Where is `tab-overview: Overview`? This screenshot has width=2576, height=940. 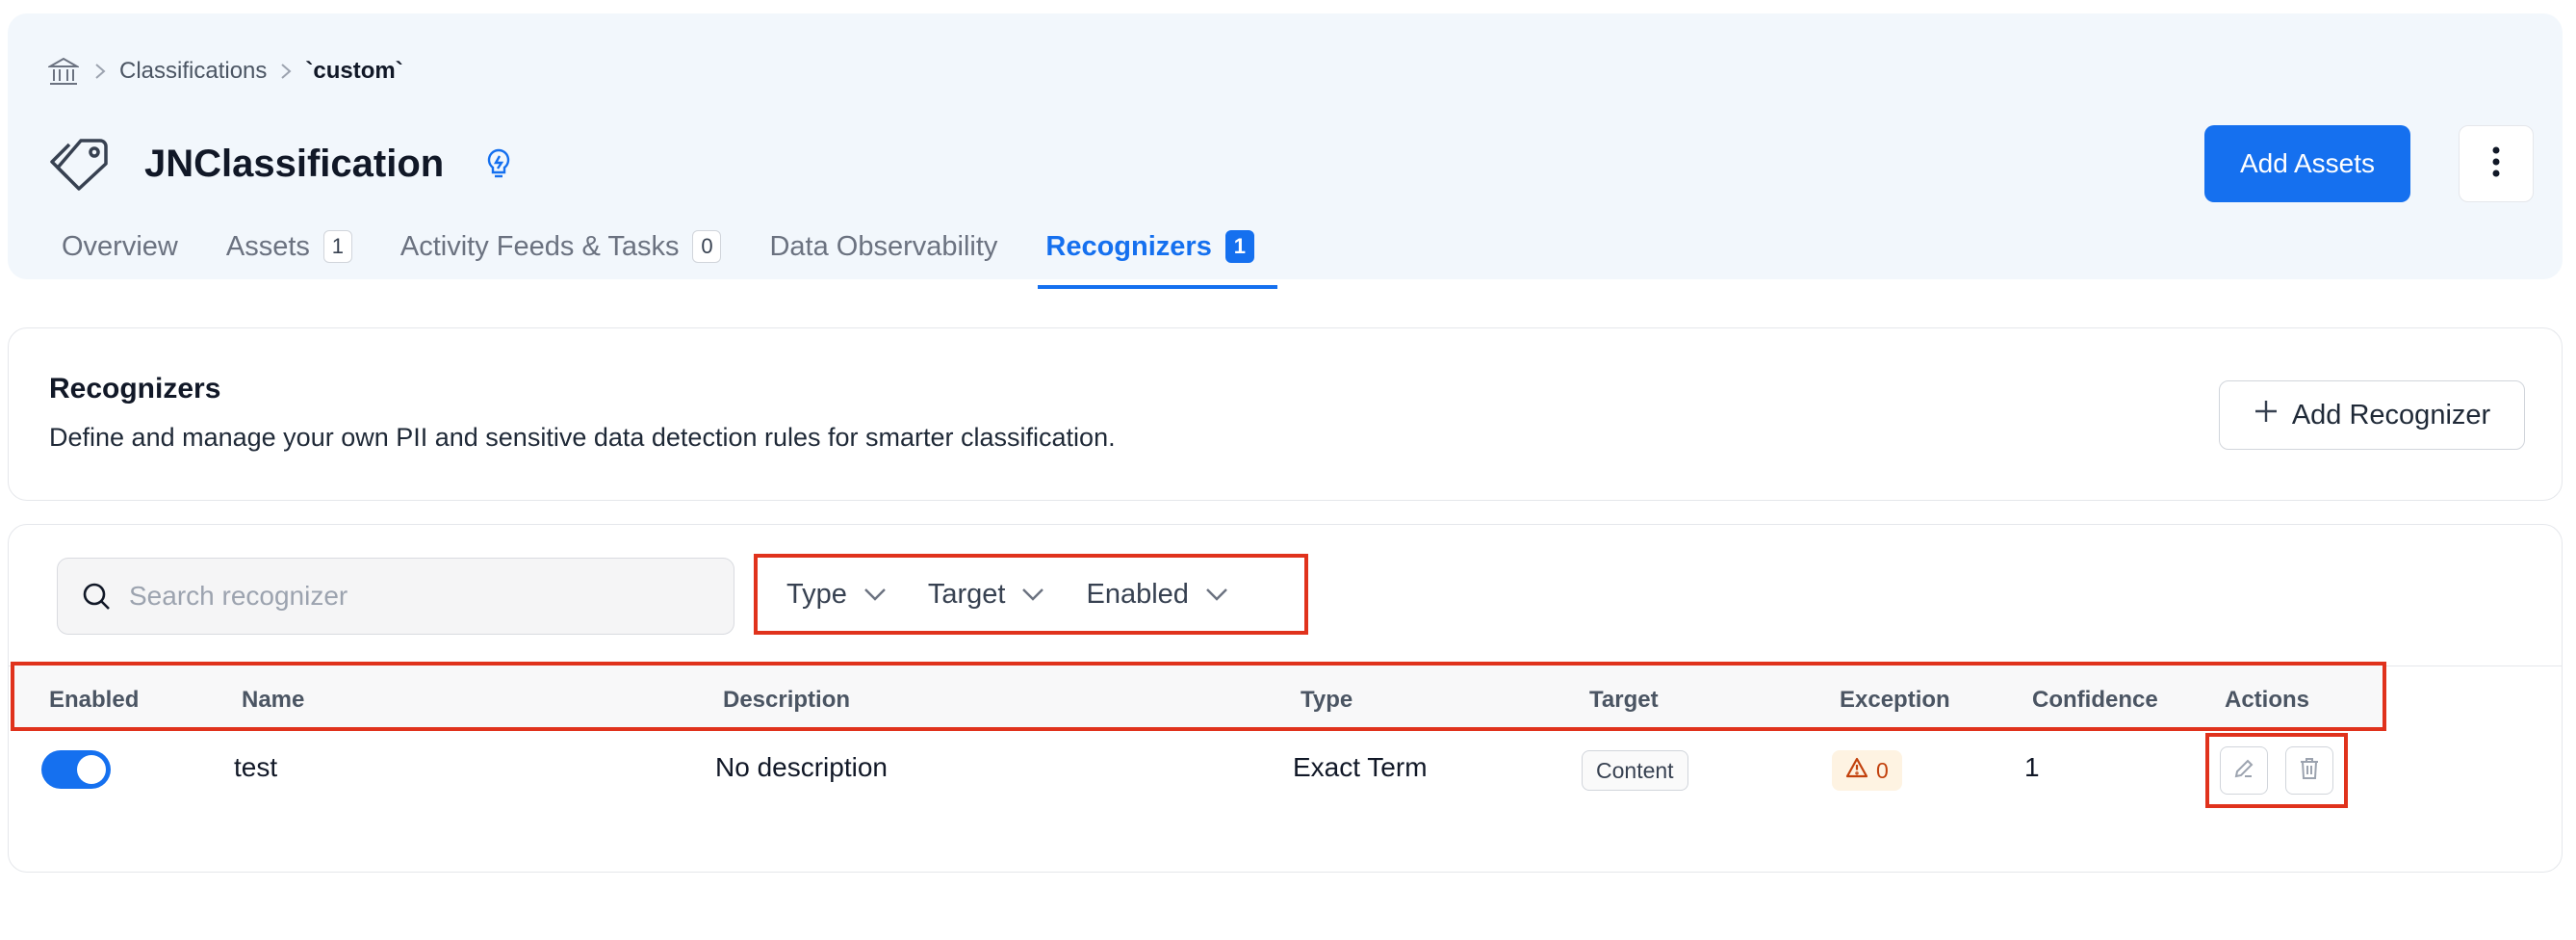
tab-overview: Overview is located at coordinates (120, 246).